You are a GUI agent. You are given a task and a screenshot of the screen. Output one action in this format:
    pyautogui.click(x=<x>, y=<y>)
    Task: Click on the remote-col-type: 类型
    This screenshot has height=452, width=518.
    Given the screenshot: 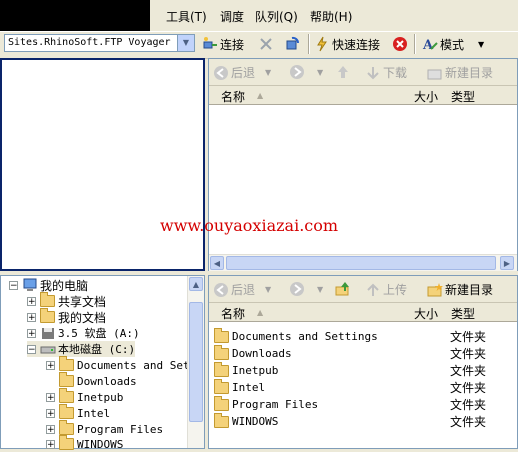 What is the action you would take?
    pyautogui.click(x=463, y=96)
    